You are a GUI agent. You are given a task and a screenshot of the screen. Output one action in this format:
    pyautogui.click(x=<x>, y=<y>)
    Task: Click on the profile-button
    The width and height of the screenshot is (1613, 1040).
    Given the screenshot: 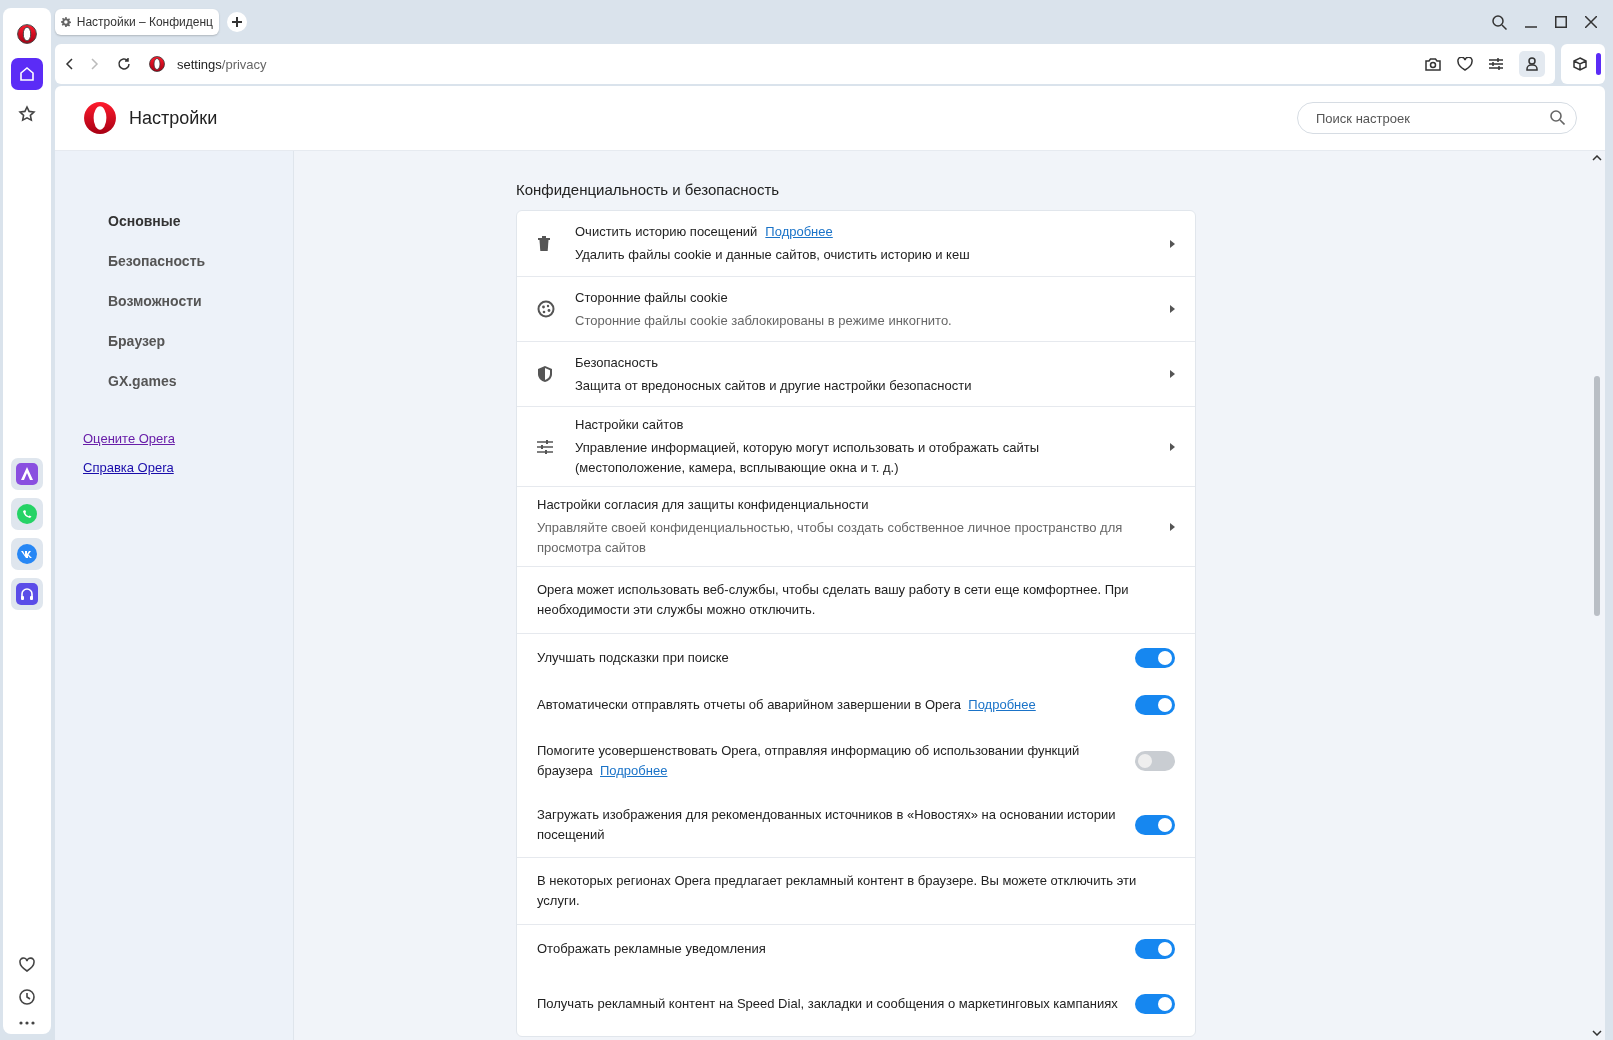 What is the action you would take?
    pyautogui.click(x=1532, y=64)
    